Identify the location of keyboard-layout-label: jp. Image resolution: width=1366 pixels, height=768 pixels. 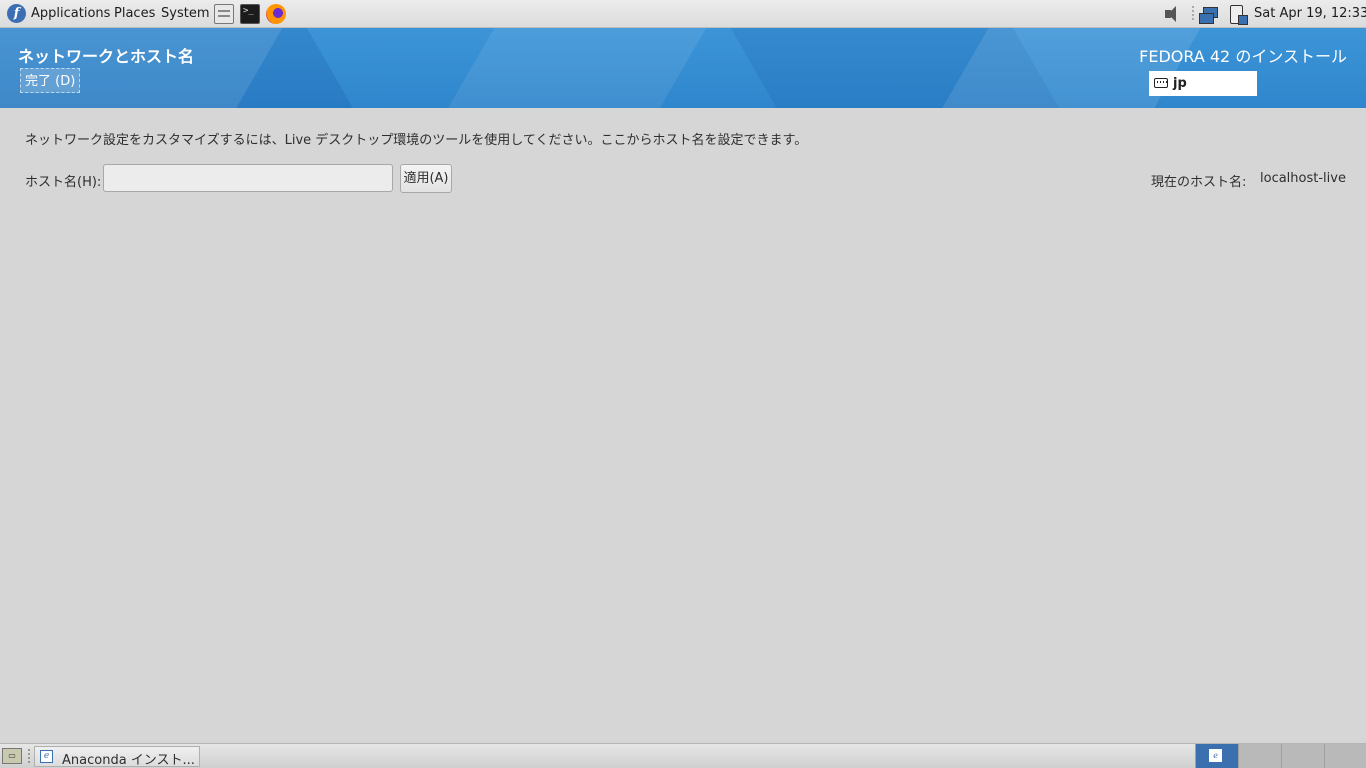
(1180, 83).